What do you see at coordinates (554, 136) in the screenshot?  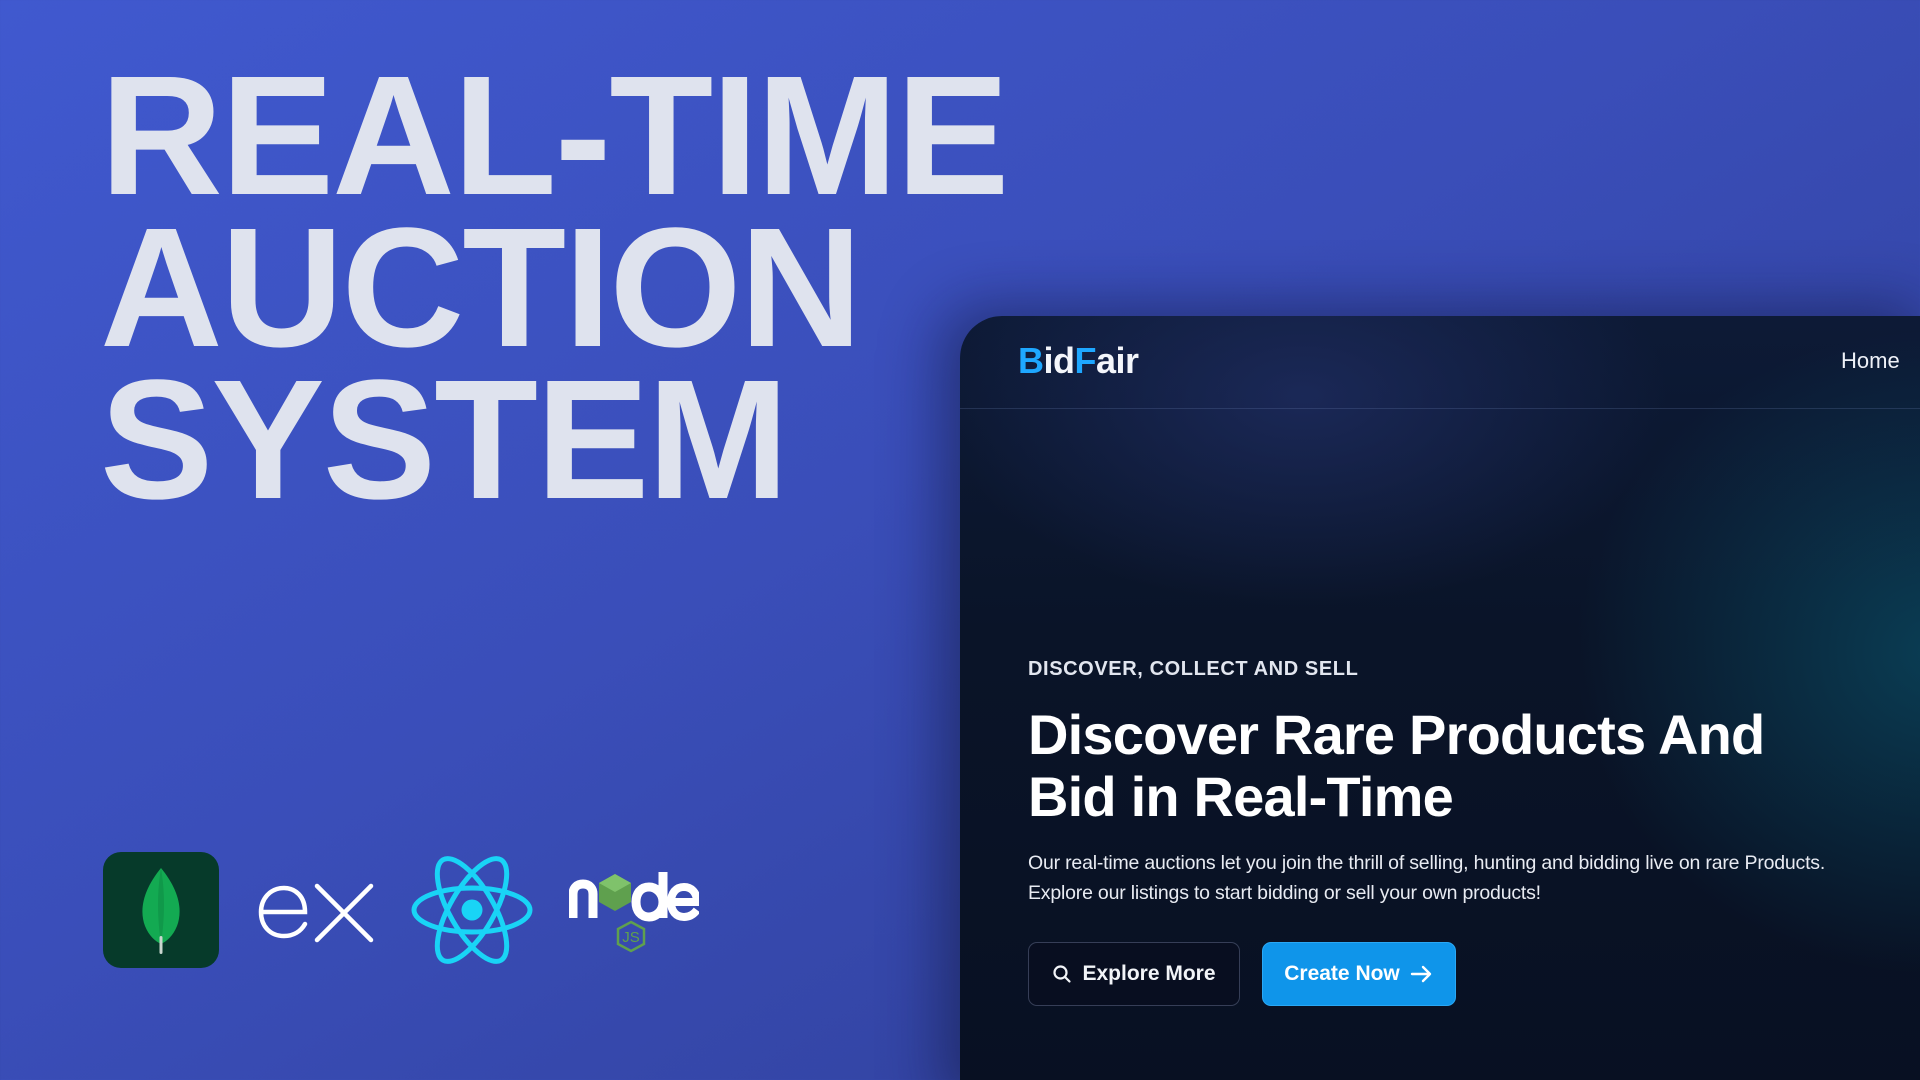 I see `title-line: REAL-TIME` at bounding box center [554, 136].